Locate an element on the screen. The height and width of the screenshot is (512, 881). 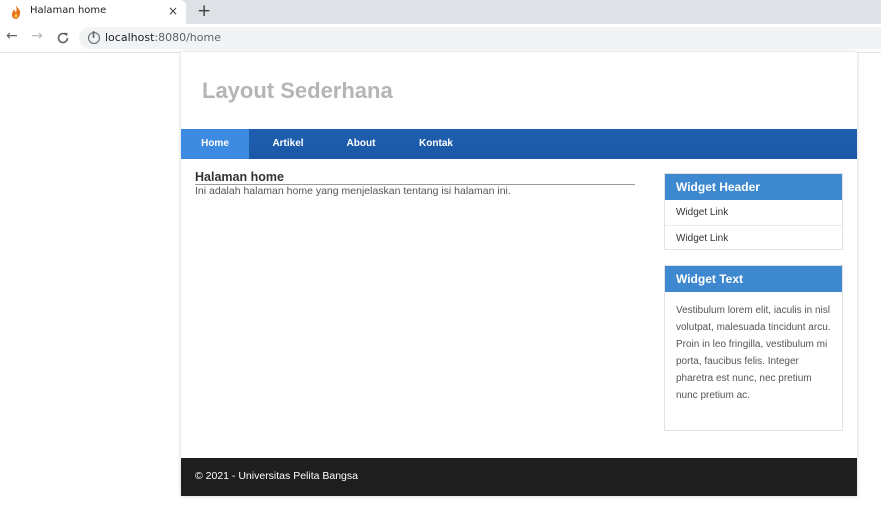
site-title: Layout Sederhana is located at coordinates (297, 90).